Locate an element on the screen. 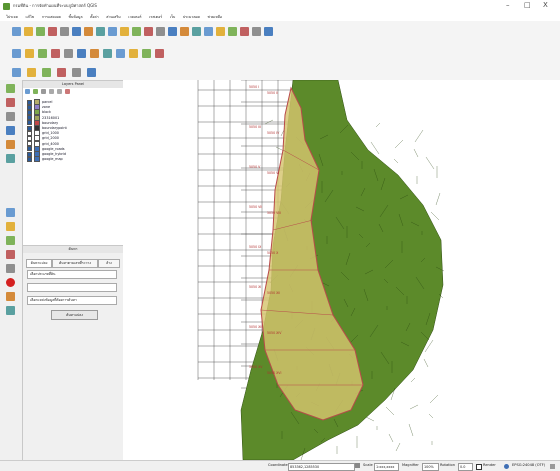 This screenshot has width=560, height=471. render-label: Render is located at coordinates (489, 465).